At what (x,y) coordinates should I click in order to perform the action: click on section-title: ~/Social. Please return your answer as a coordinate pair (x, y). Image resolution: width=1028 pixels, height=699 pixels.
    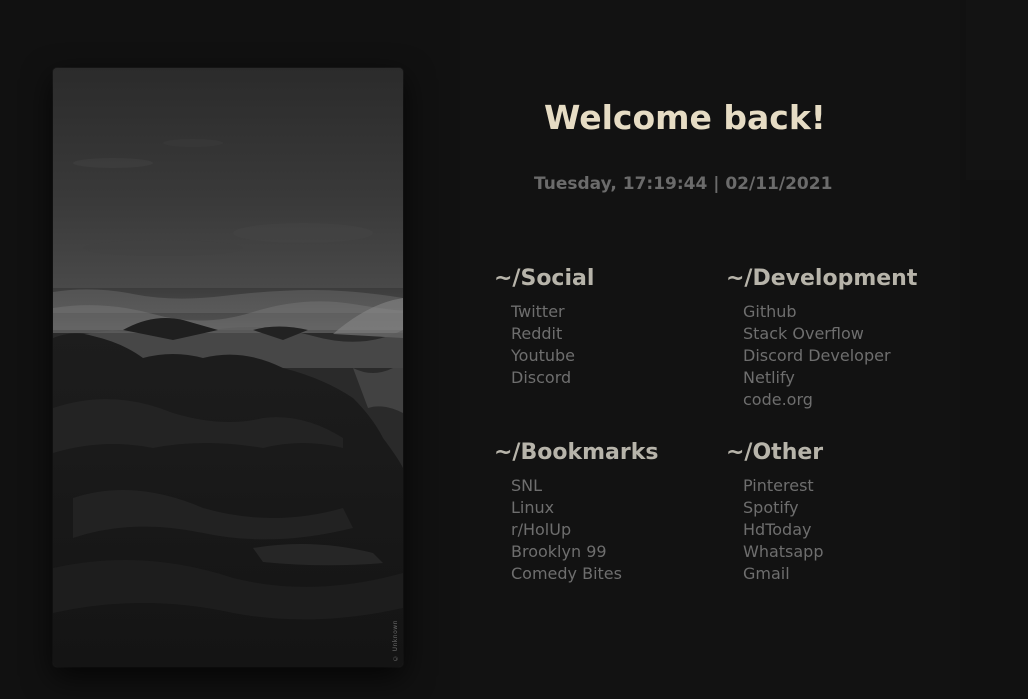
    Looking at the image, I should click on (544, 278).